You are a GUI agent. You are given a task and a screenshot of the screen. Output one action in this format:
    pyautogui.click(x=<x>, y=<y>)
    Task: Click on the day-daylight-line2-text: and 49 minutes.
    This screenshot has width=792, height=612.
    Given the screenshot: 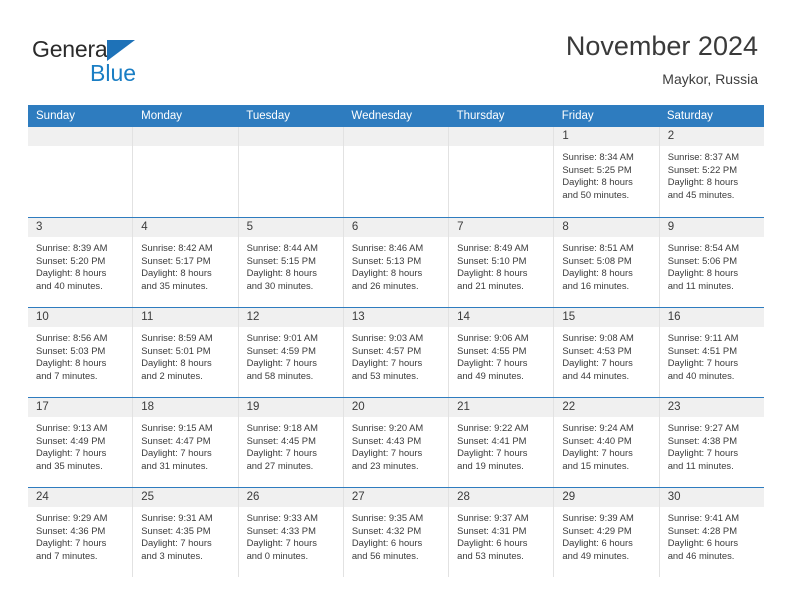 What is the action you would take?
    pyautogui.click(x=490, y=375)
    